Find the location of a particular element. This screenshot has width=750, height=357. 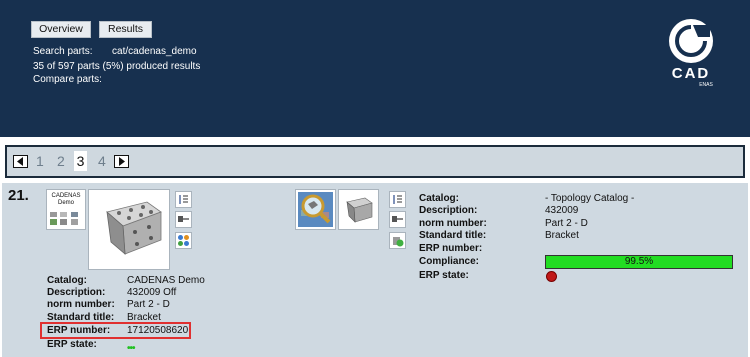

right-catalog-label: Catalog: is located at coordinates (439, 198).